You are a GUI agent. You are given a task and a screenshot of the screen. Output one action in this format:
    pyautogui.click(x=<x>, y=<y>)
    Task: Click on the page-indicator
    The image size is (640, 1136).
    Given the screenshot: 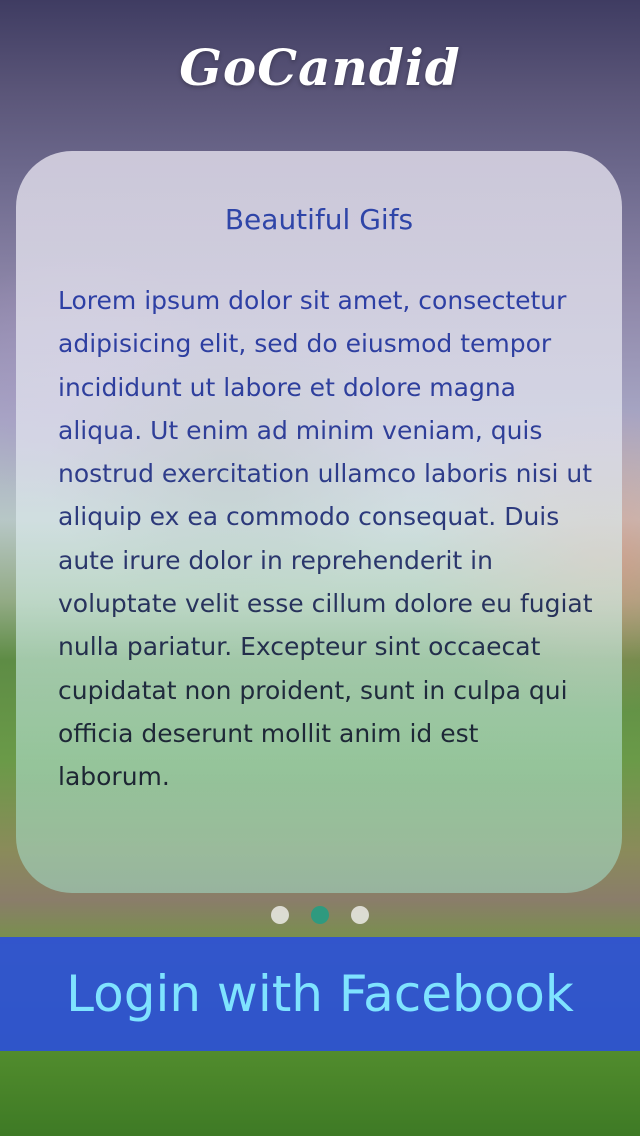 What is the action you would take?
    pyautogui.click(x=320, y=915)
    